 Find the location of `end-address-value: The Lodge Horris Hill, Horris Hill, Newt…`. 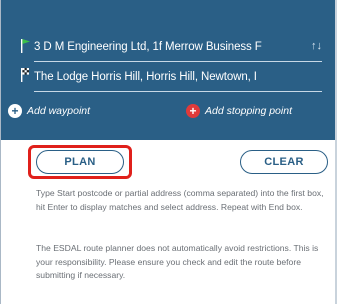

end-address-value: The Lodge Horris Hill, Horris Hill, Newt… is located at coordinates (145, 77).